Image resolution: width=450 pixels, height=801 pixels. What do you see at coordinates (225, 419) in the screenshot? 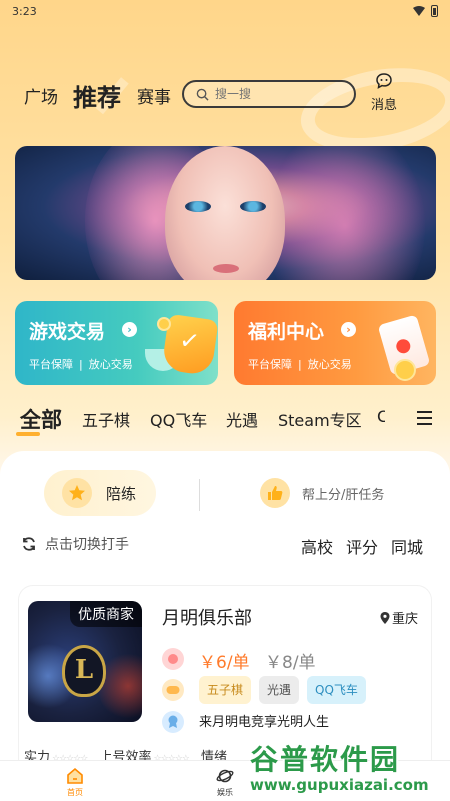
I see `category-tabs: 全部 五子棋 QQ飞车 光遇 Steam专区 C` at bounding box center [225, 419].